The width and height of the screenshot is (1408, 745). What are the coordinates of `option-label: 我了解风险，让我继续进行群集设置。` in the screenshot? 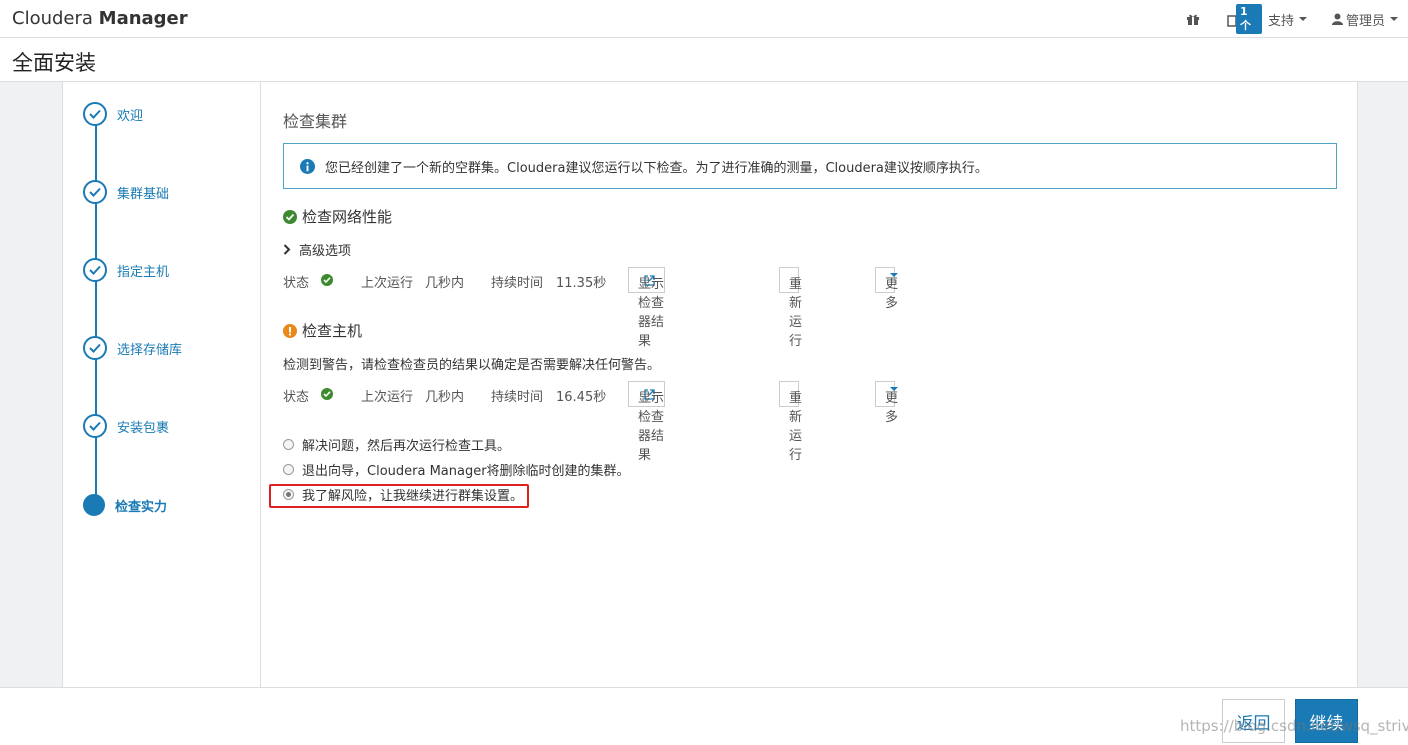 It's located at (413, 496).